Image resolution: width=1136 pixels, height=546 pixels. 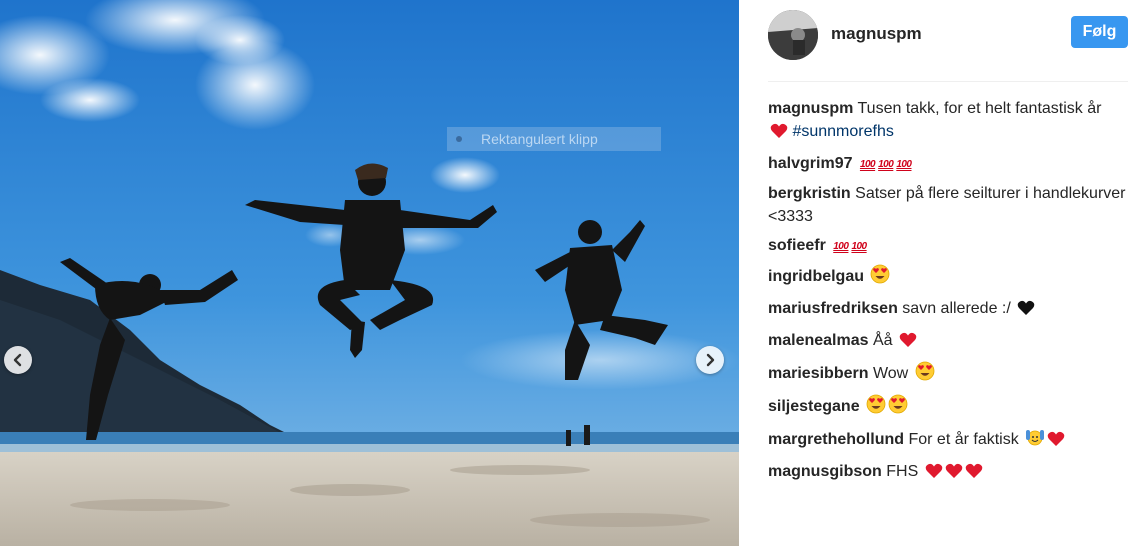 I want to click on comment-text: Tusen takk, for et helt fantastisk år, so click(x=979, y=108).